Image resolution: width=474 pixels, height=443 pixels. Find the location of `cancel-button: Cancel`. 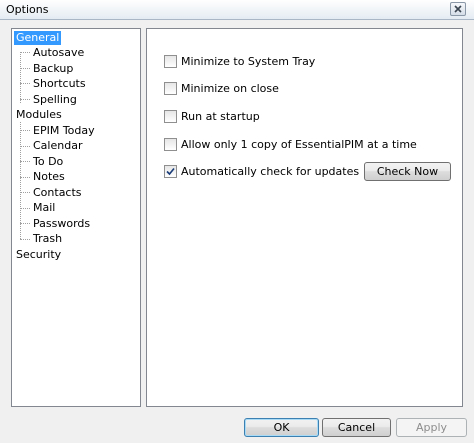

cancel-button: Cancel is located at coordinates (356, 427).